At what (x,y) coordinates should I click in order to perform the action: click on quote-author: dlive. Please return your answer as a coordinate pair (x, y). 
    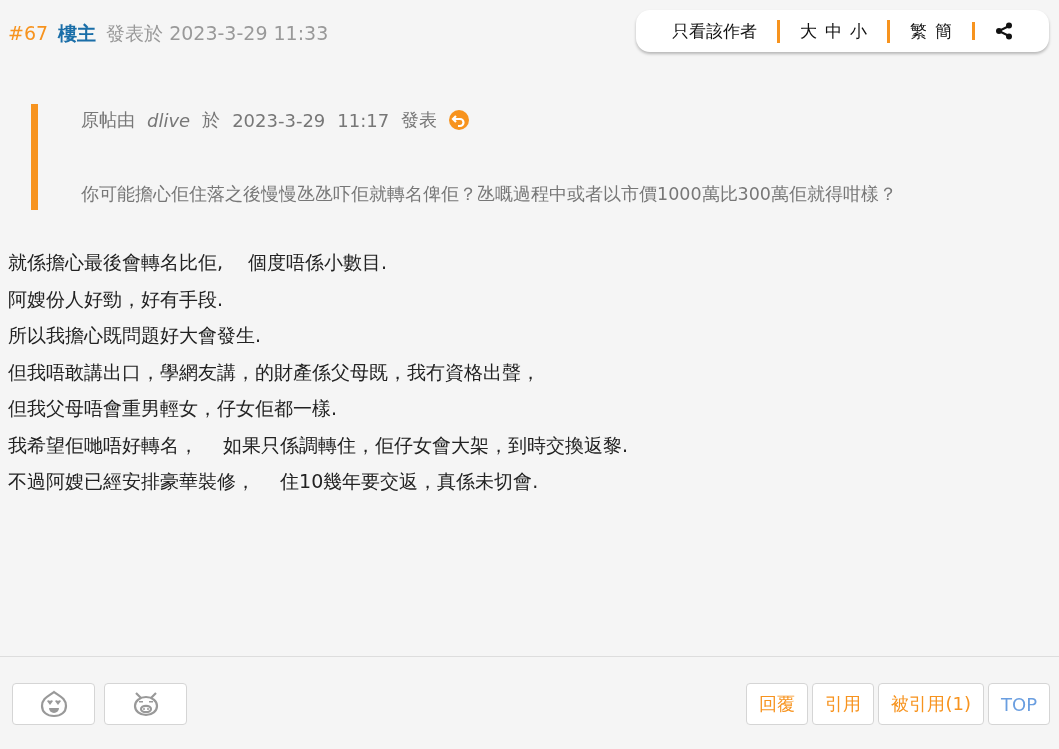
    Looking at the image, I should click on (169, 120).